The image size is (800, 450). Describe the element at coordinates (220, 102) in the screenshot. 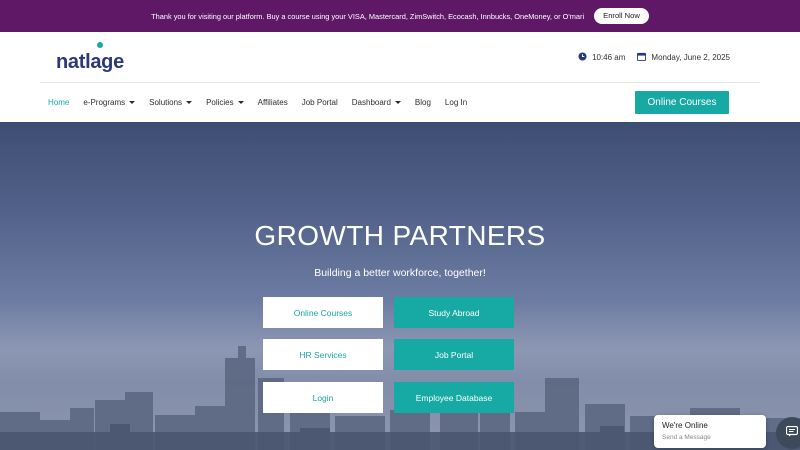

I see `nav-item-label: Policies` at that location.